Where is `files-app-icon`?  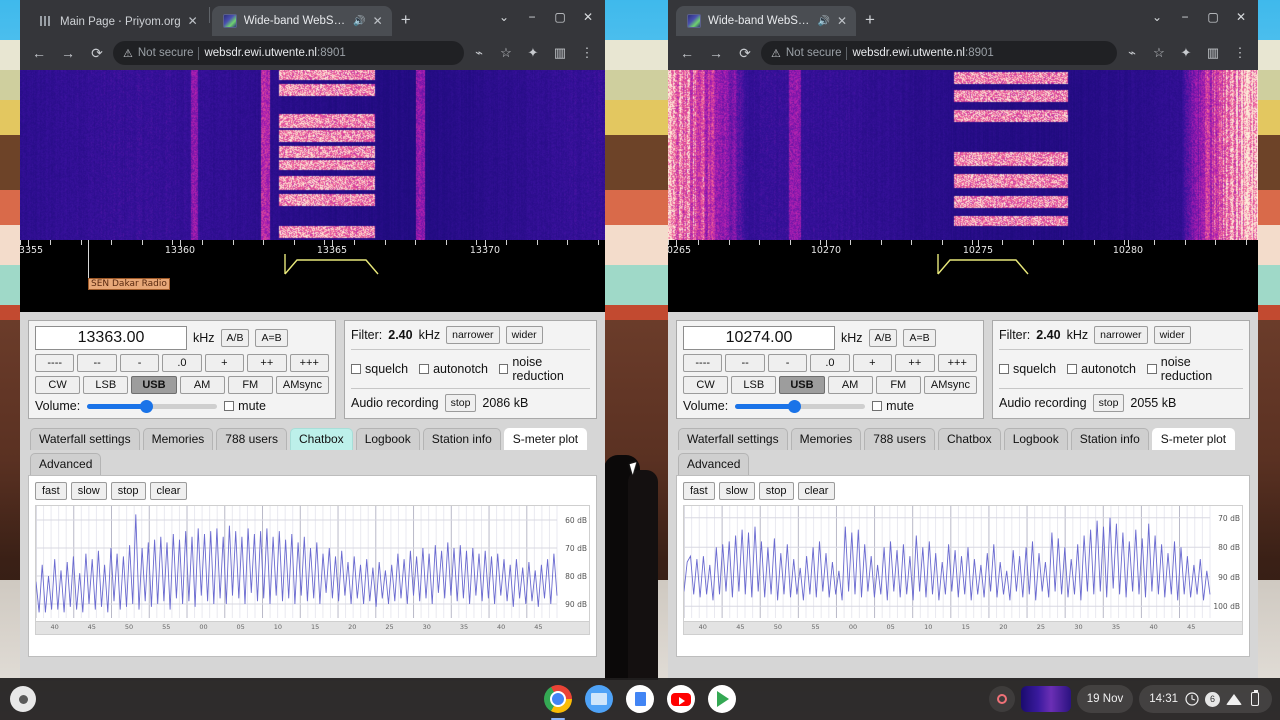 files-app-icon is located at coordinates (599, 699).